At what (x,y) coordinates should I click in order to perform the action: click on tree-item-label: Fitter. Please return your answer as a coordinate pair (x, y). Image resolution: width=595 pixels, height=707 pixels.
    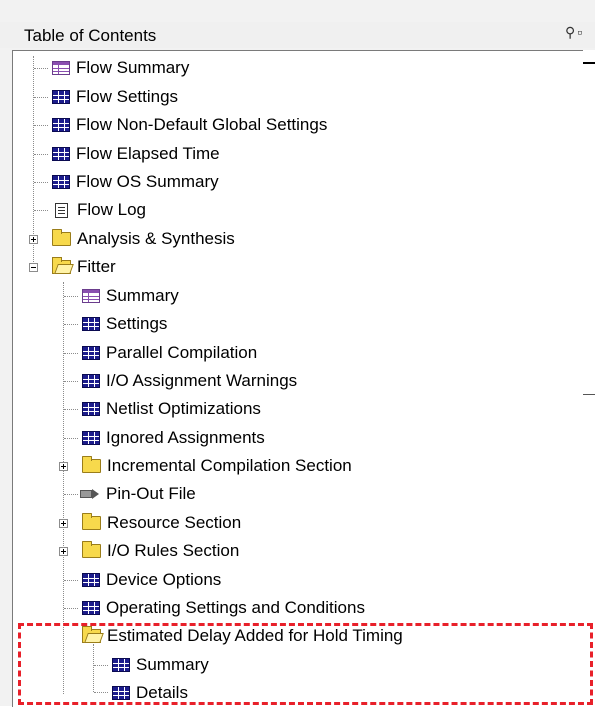
    Looking at the image, I should click on (96, 266).